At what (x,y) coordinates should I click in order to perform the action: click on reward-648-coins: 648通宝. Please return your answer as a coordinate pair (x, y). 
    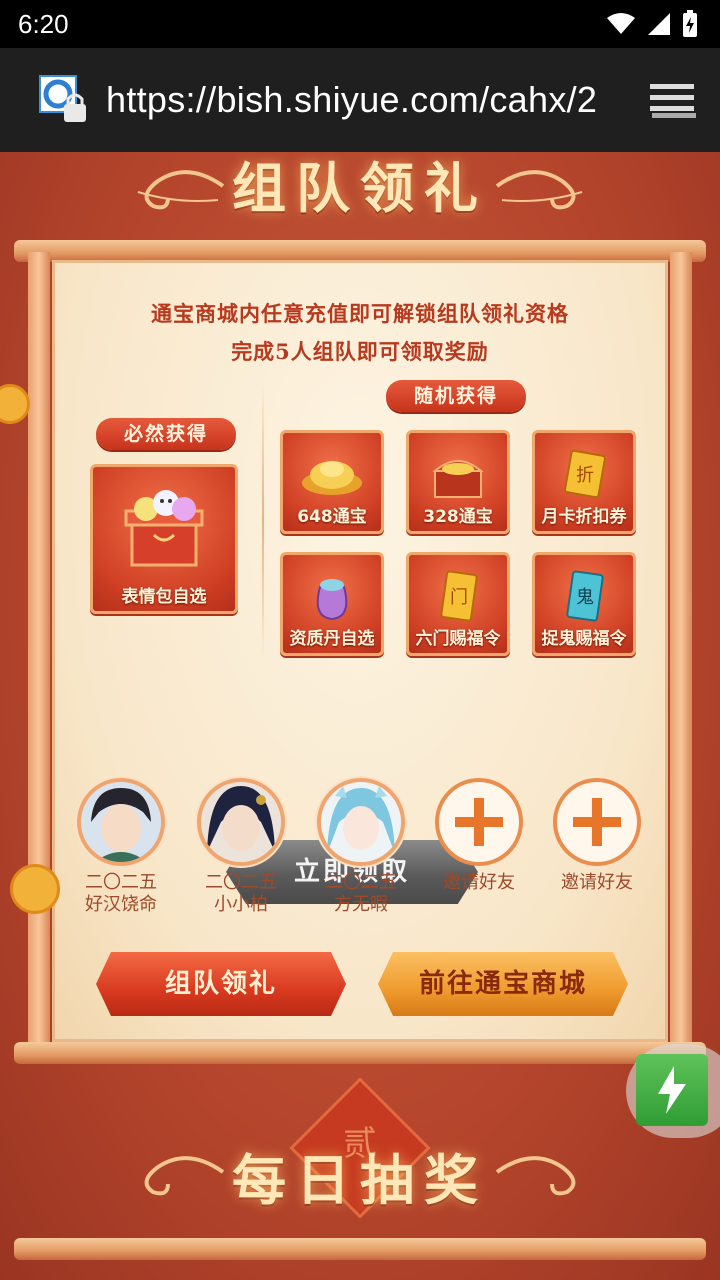
    Looking at the image, I should click on (332, 482).